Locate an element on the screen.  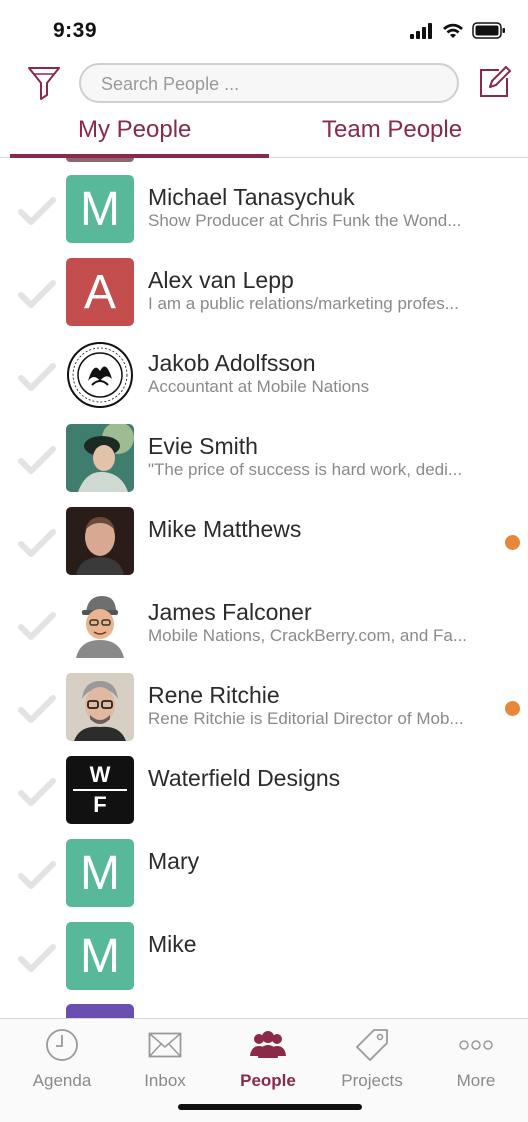
filter-button is located at coordinates (44, 83).